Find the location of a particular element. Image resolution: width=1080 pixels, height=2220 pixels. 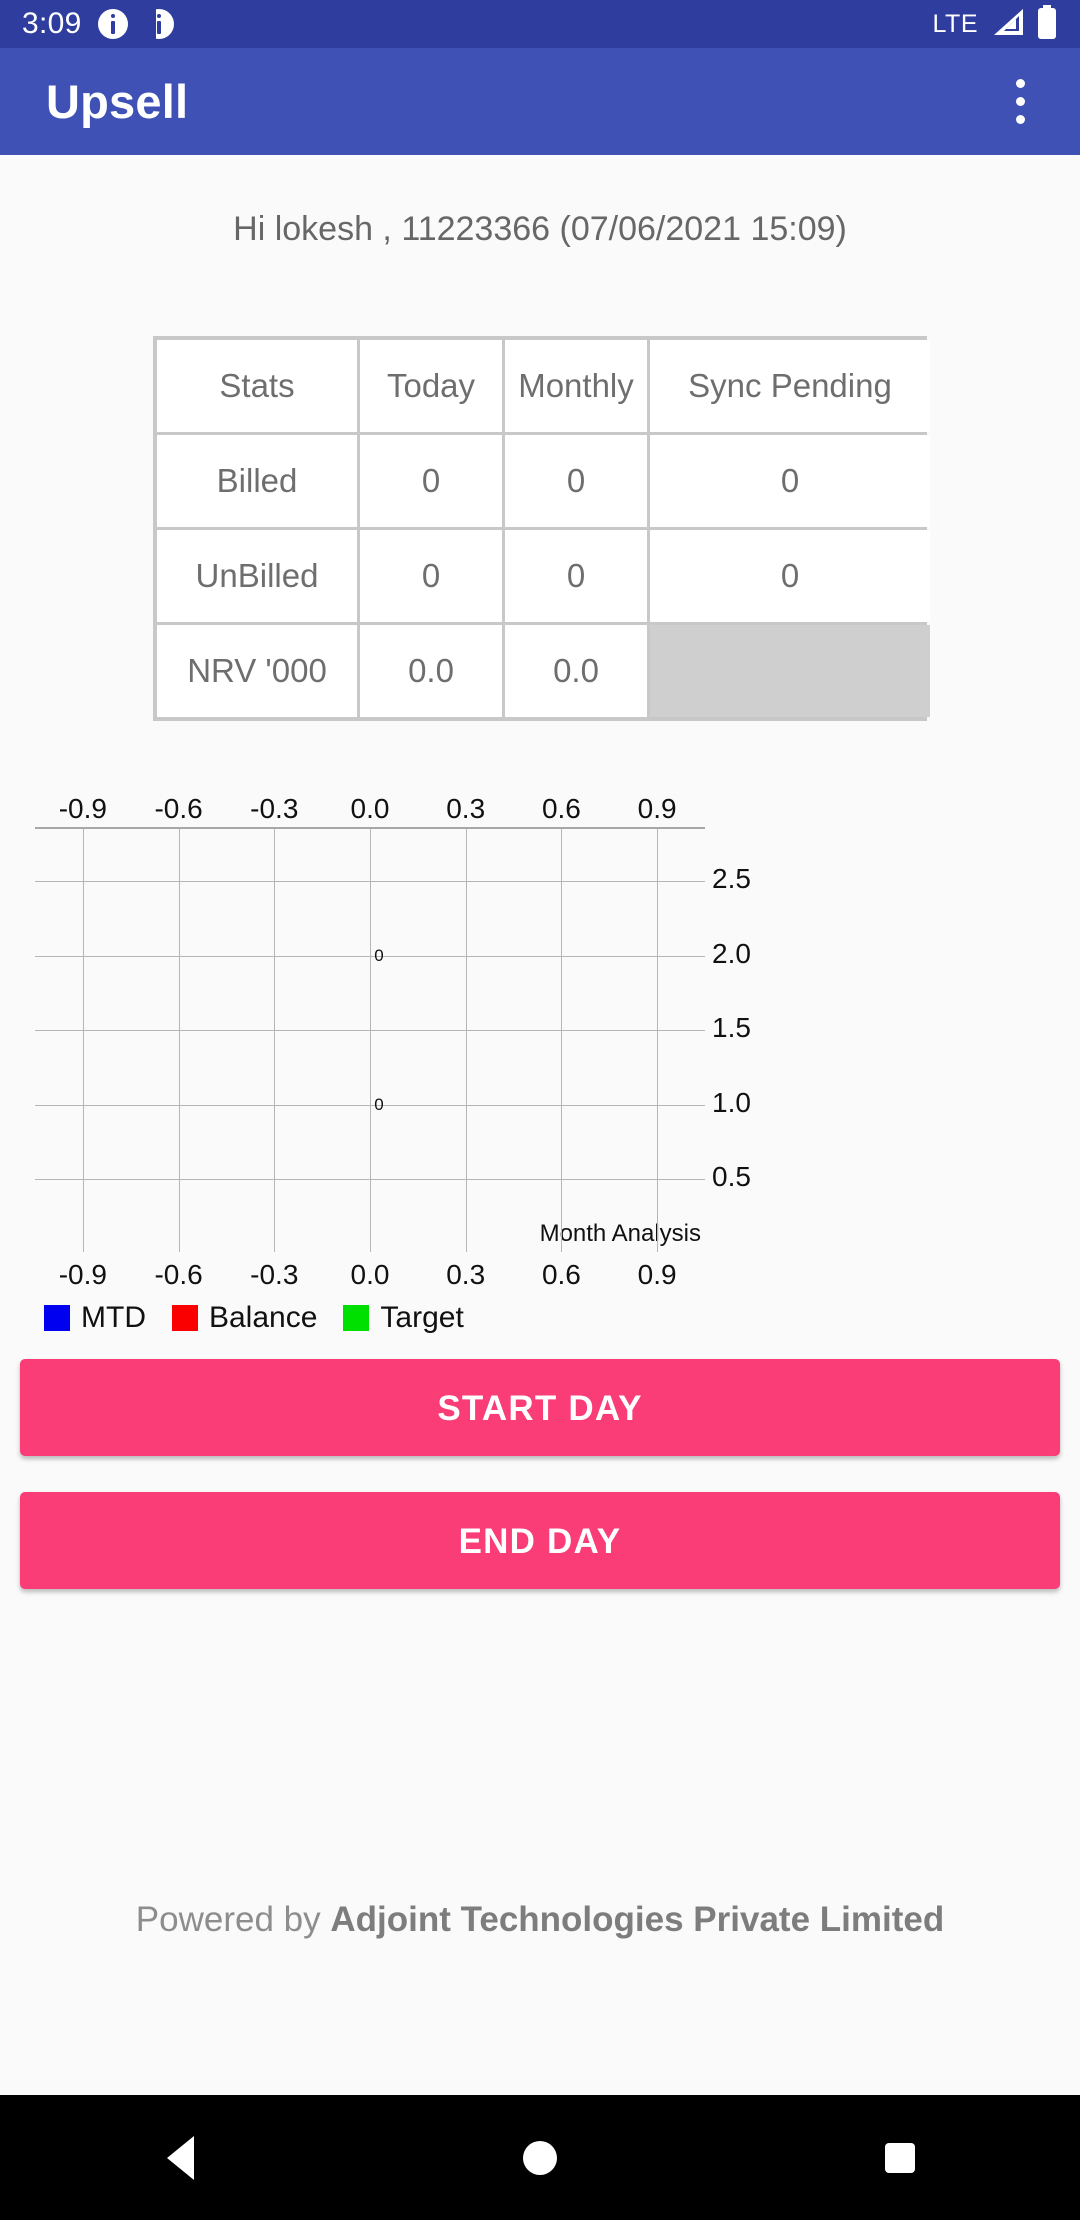

signal-icon is located at coordinates (1007, 24).